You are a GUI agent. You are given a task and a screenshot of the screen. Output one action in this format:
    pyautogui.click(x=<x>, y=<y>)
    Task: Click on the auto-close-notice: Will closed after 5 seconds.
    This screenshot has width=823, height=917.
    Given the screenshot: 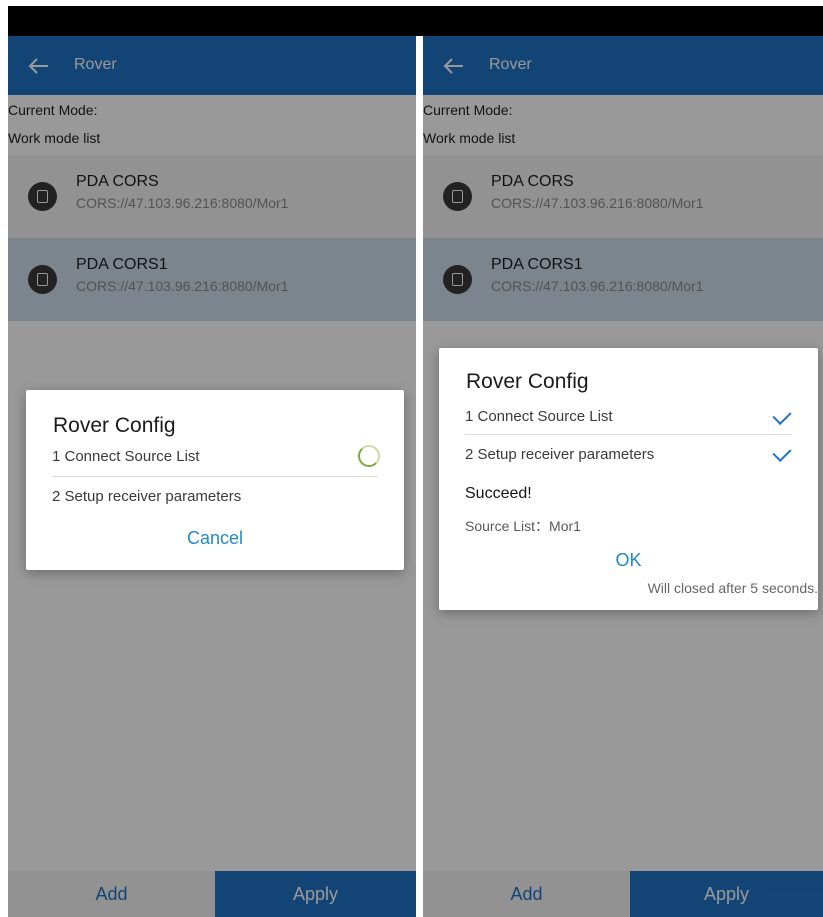 What is the action you would take?
    pyautogui.click(x=732, y=588)
    